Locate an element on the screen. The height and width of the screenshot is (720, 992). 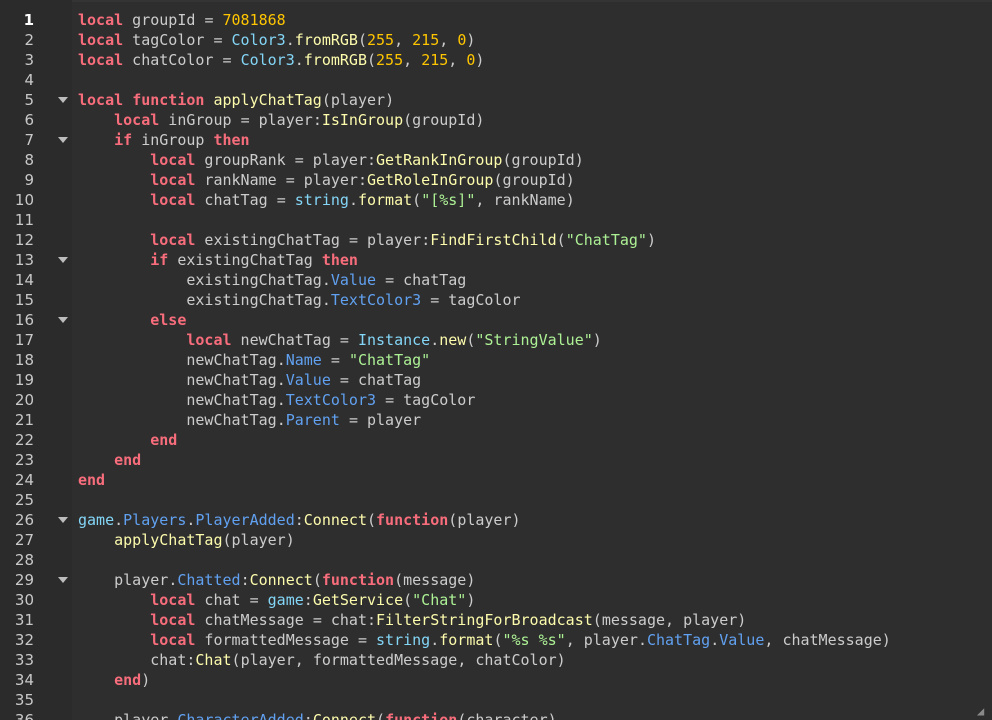
code-token: = is located at coordinates (290, 180).